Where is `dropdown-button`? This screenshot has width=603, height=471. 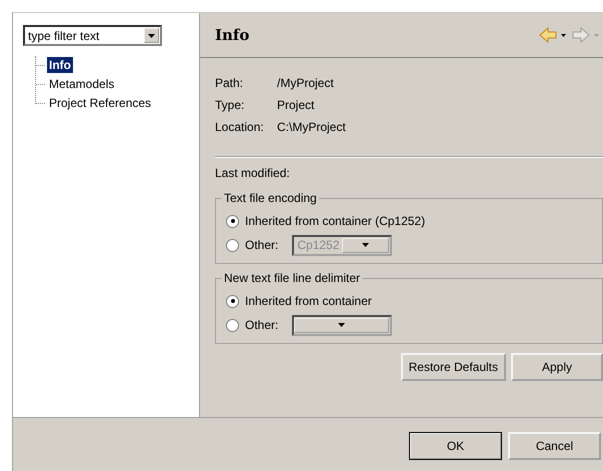
dropdown-button is located at coordinates (151, 35).